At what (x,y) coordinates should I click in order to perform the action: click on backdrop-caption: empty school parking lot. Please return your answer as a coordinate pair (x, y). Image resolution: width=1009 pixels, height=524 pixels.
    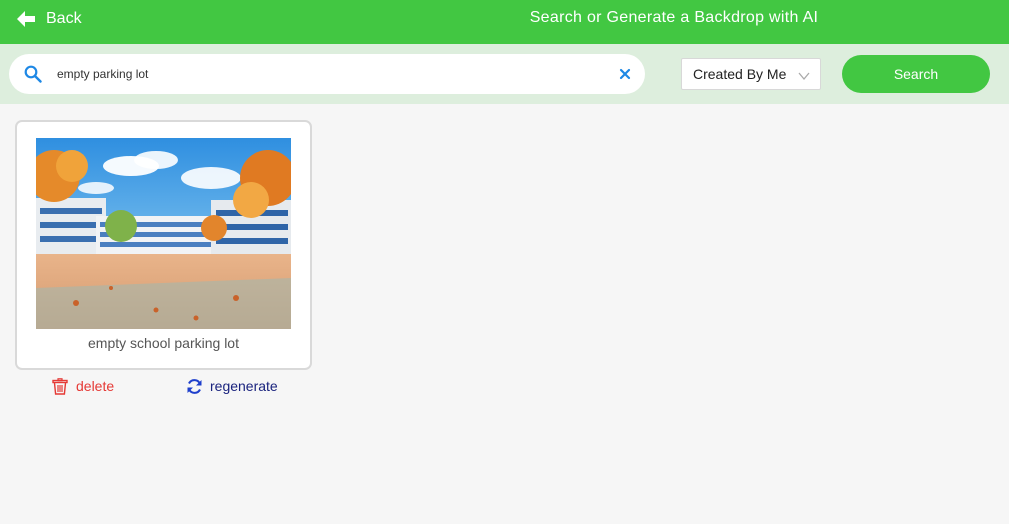
    Looking at the image, I should click on (163, 343).